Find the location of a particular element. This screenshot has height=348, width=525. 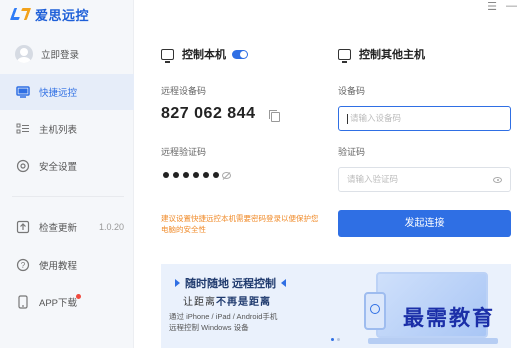

verify-code-label: 远程验证码 is located at coordinates (184, 152).